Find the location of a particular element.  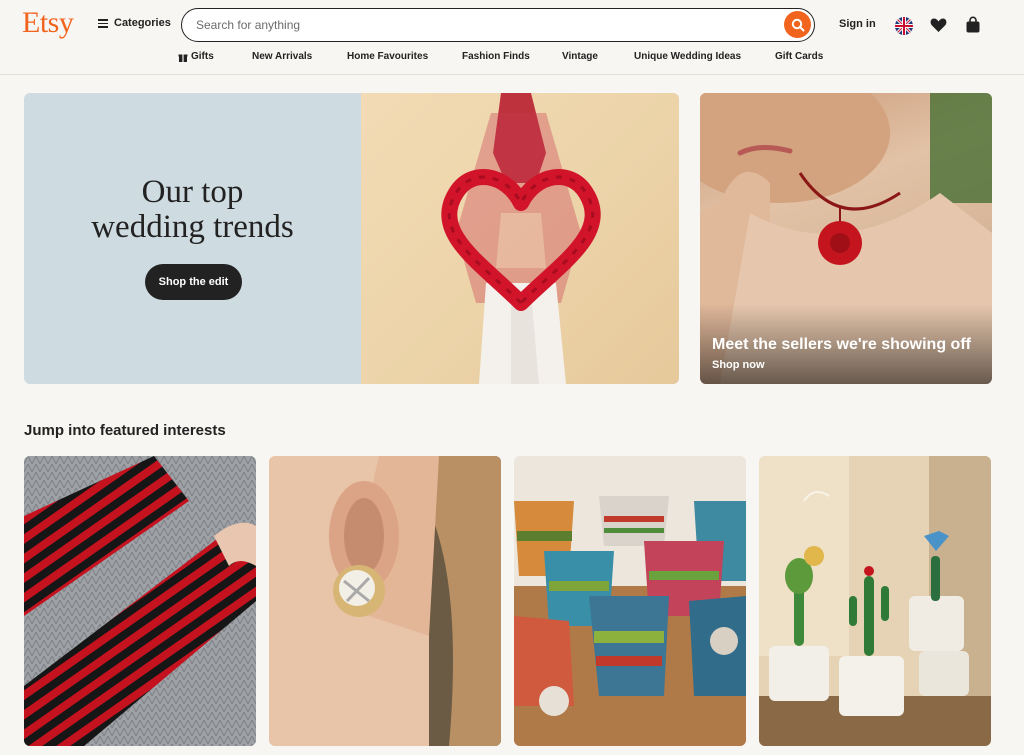

site-header: Etsy Categories Sign in is located at coordinates (512, 37).